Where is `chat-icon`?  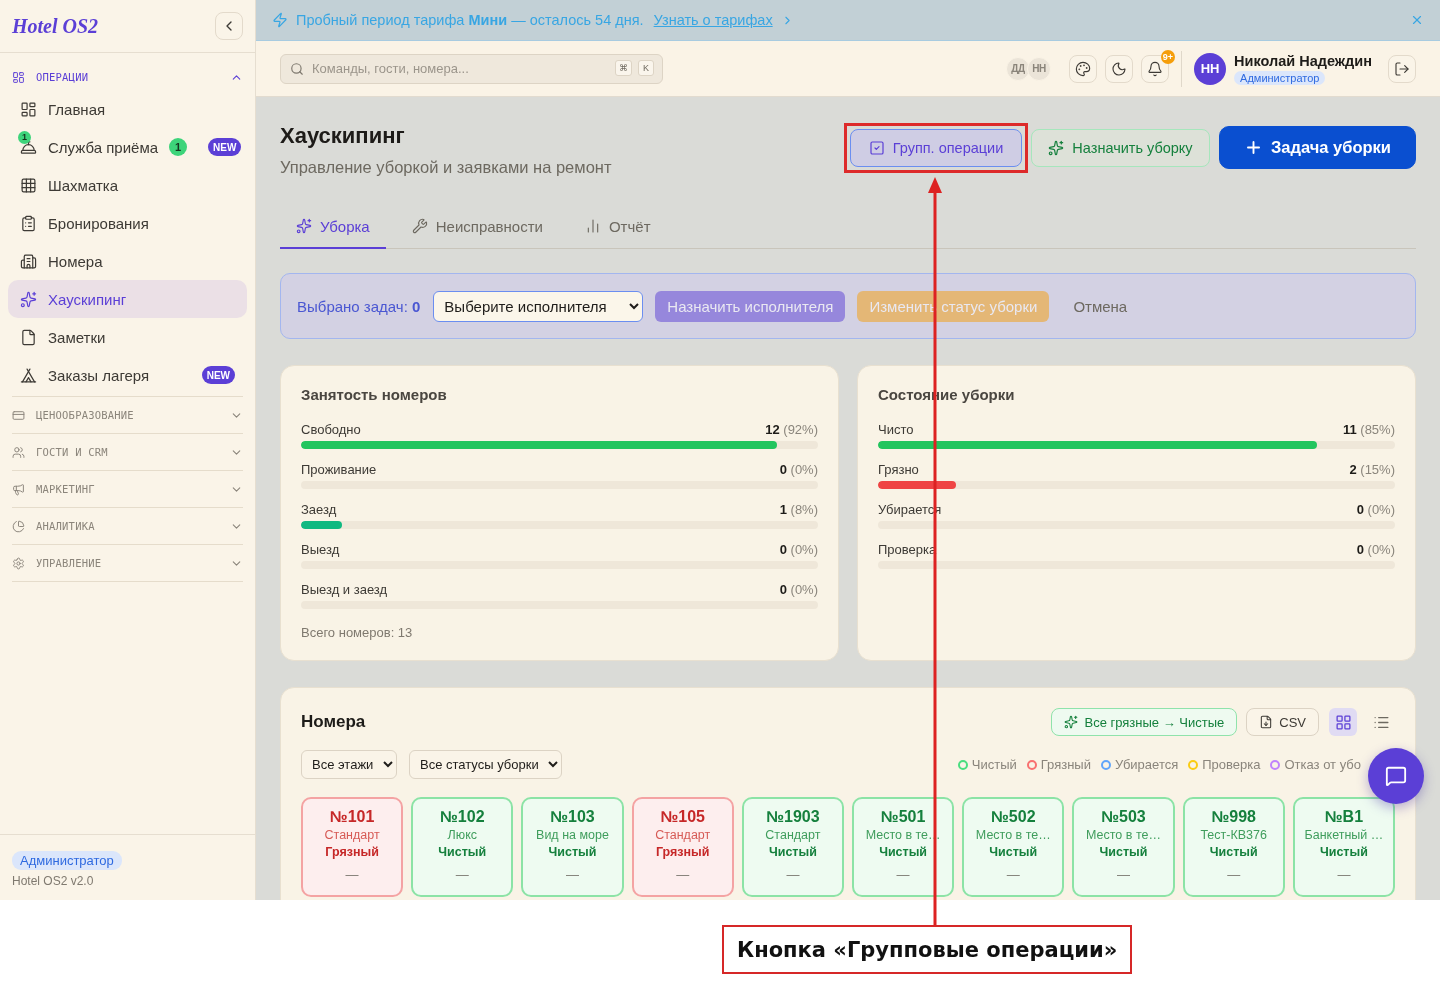 chat-icon is located at coordinates (1396, 776).